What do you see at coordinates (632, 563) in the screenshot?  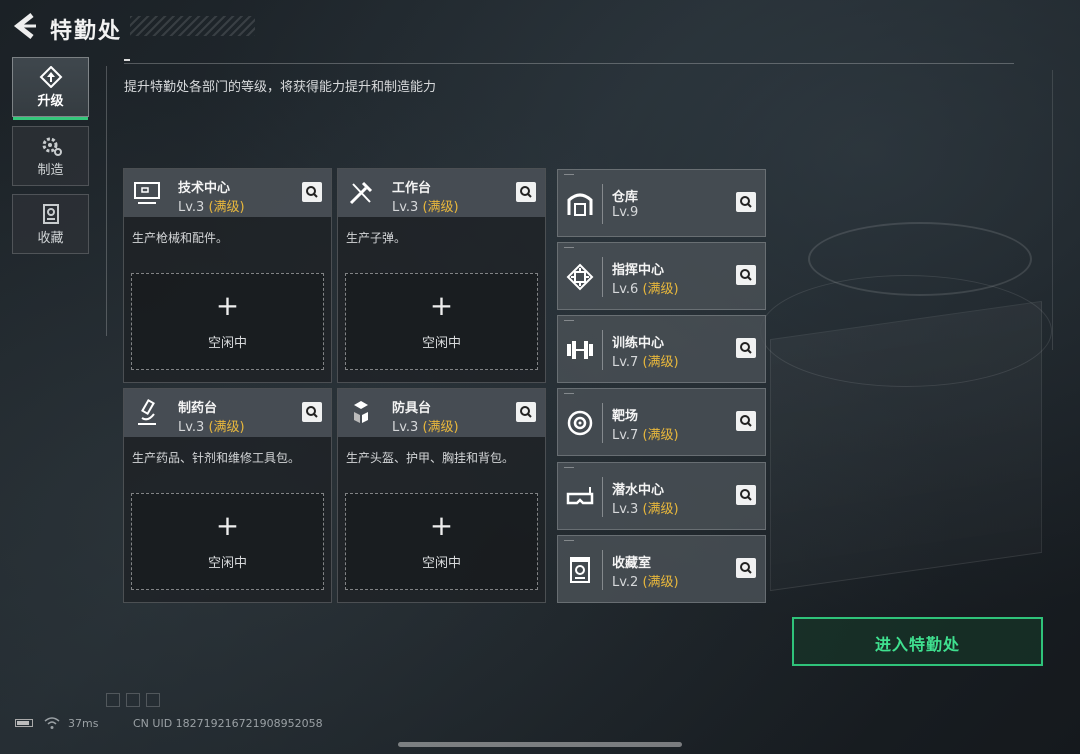 I see `row-title: 收藏室` at bounding box center [632, 563].